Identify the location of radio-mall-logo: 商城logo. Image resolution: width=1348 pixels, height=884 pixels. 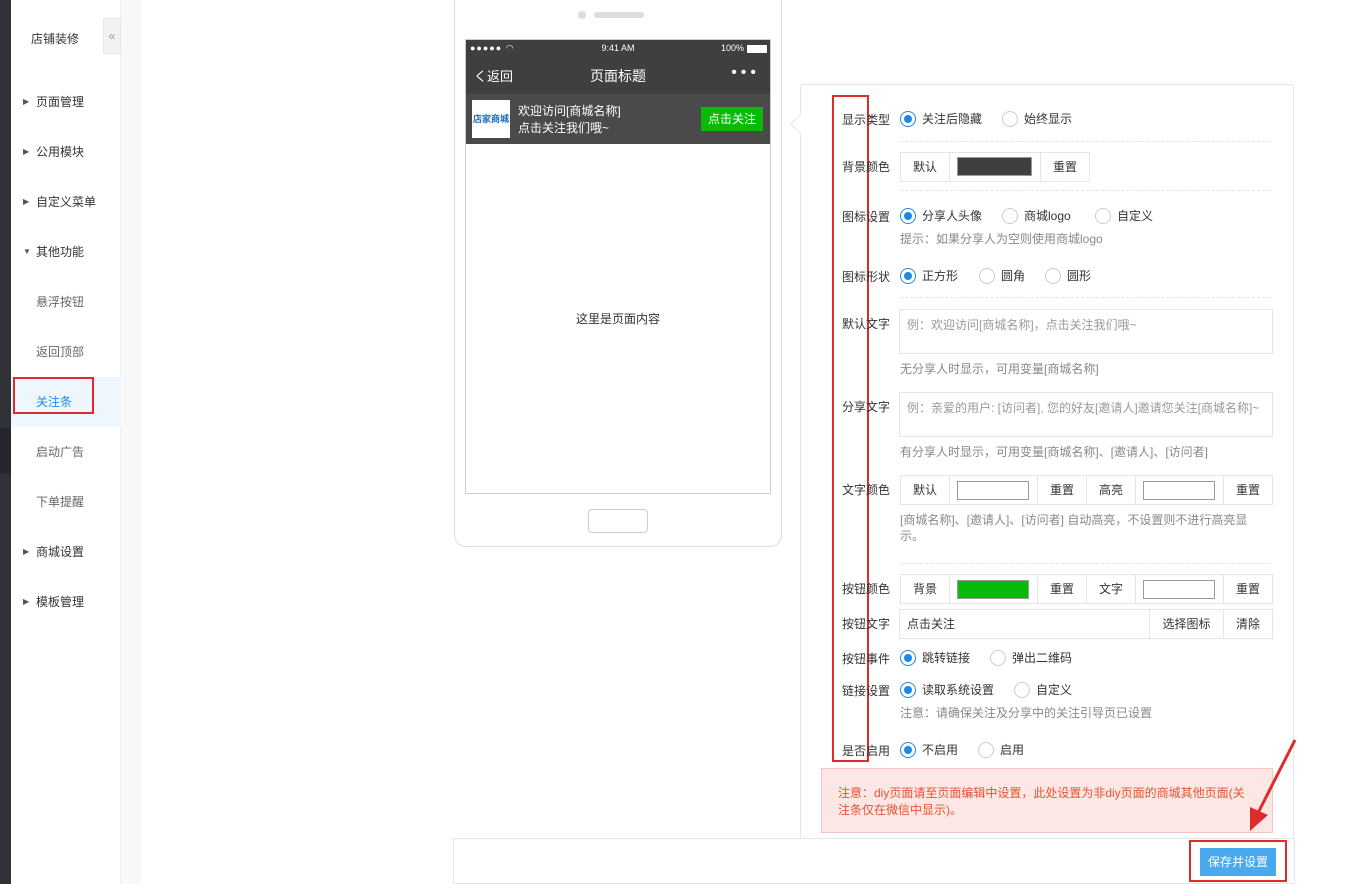
(1036, 216).